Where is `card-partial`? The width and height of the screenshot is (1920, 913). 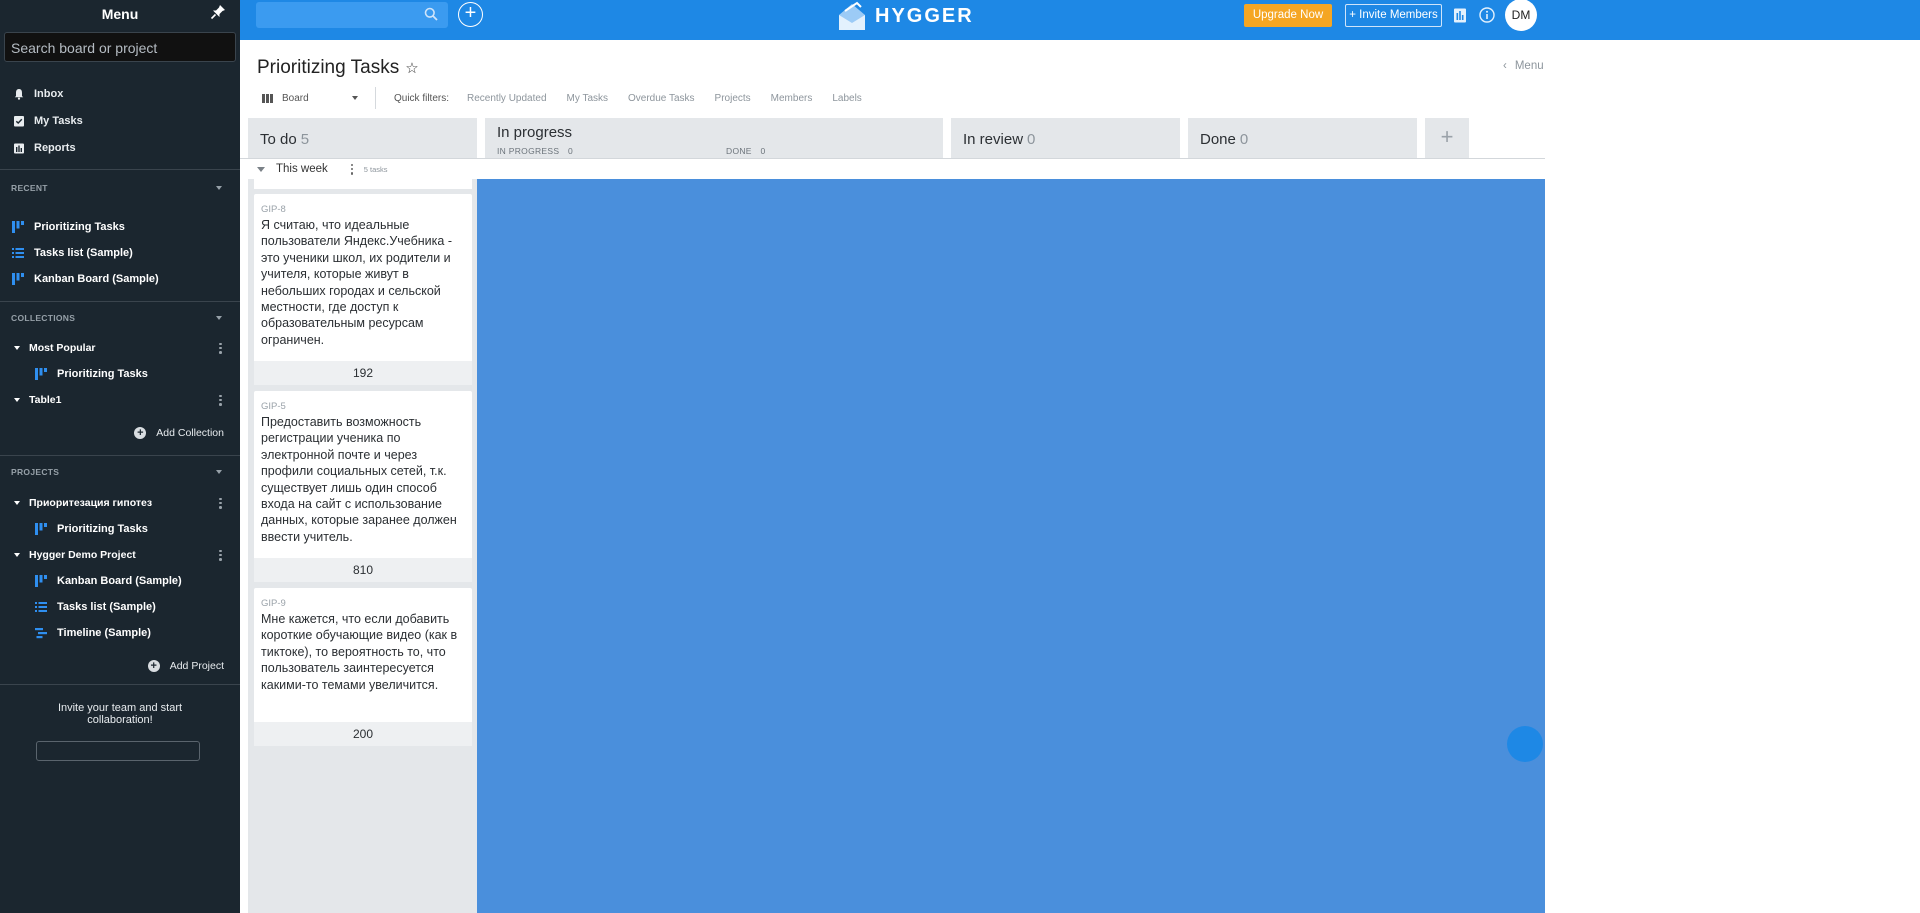
card-partial is located at coordinates (363, 184).